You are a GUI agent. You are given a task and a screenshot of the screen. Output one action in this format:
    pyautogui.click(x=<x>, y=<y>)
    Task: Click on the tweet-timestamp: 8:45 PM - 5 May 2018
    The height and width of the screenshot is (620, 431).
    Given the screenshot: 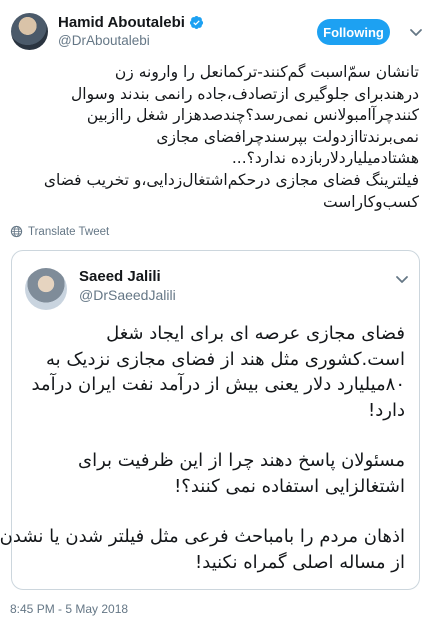 What is the action you would take?
    pyautogui.click(x=69, y=609)
    